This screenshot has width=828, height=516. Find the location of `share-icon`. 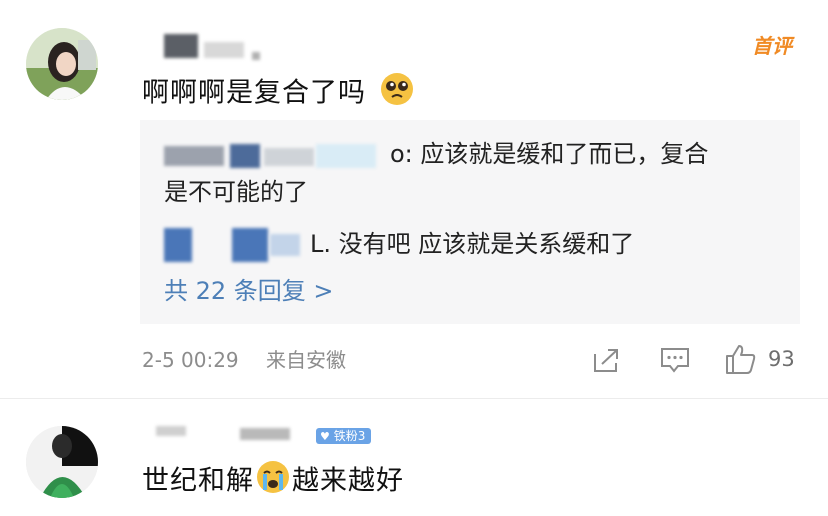

share-icon is located at coordinates (607, 360).